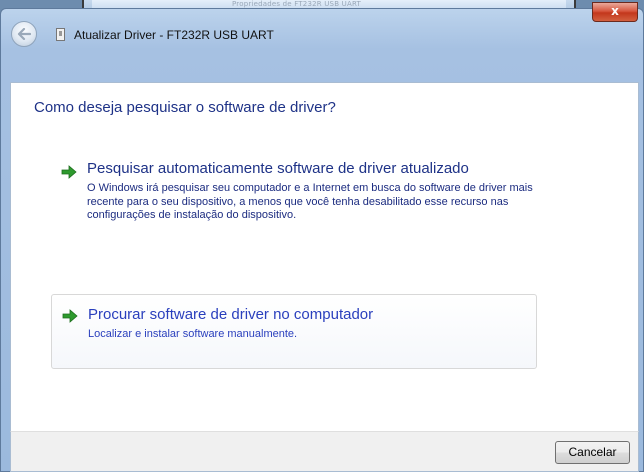 The height and width of the screenshot is (472, 644). I want to click on wizard-footer: Cancelar, so click(324, 451).